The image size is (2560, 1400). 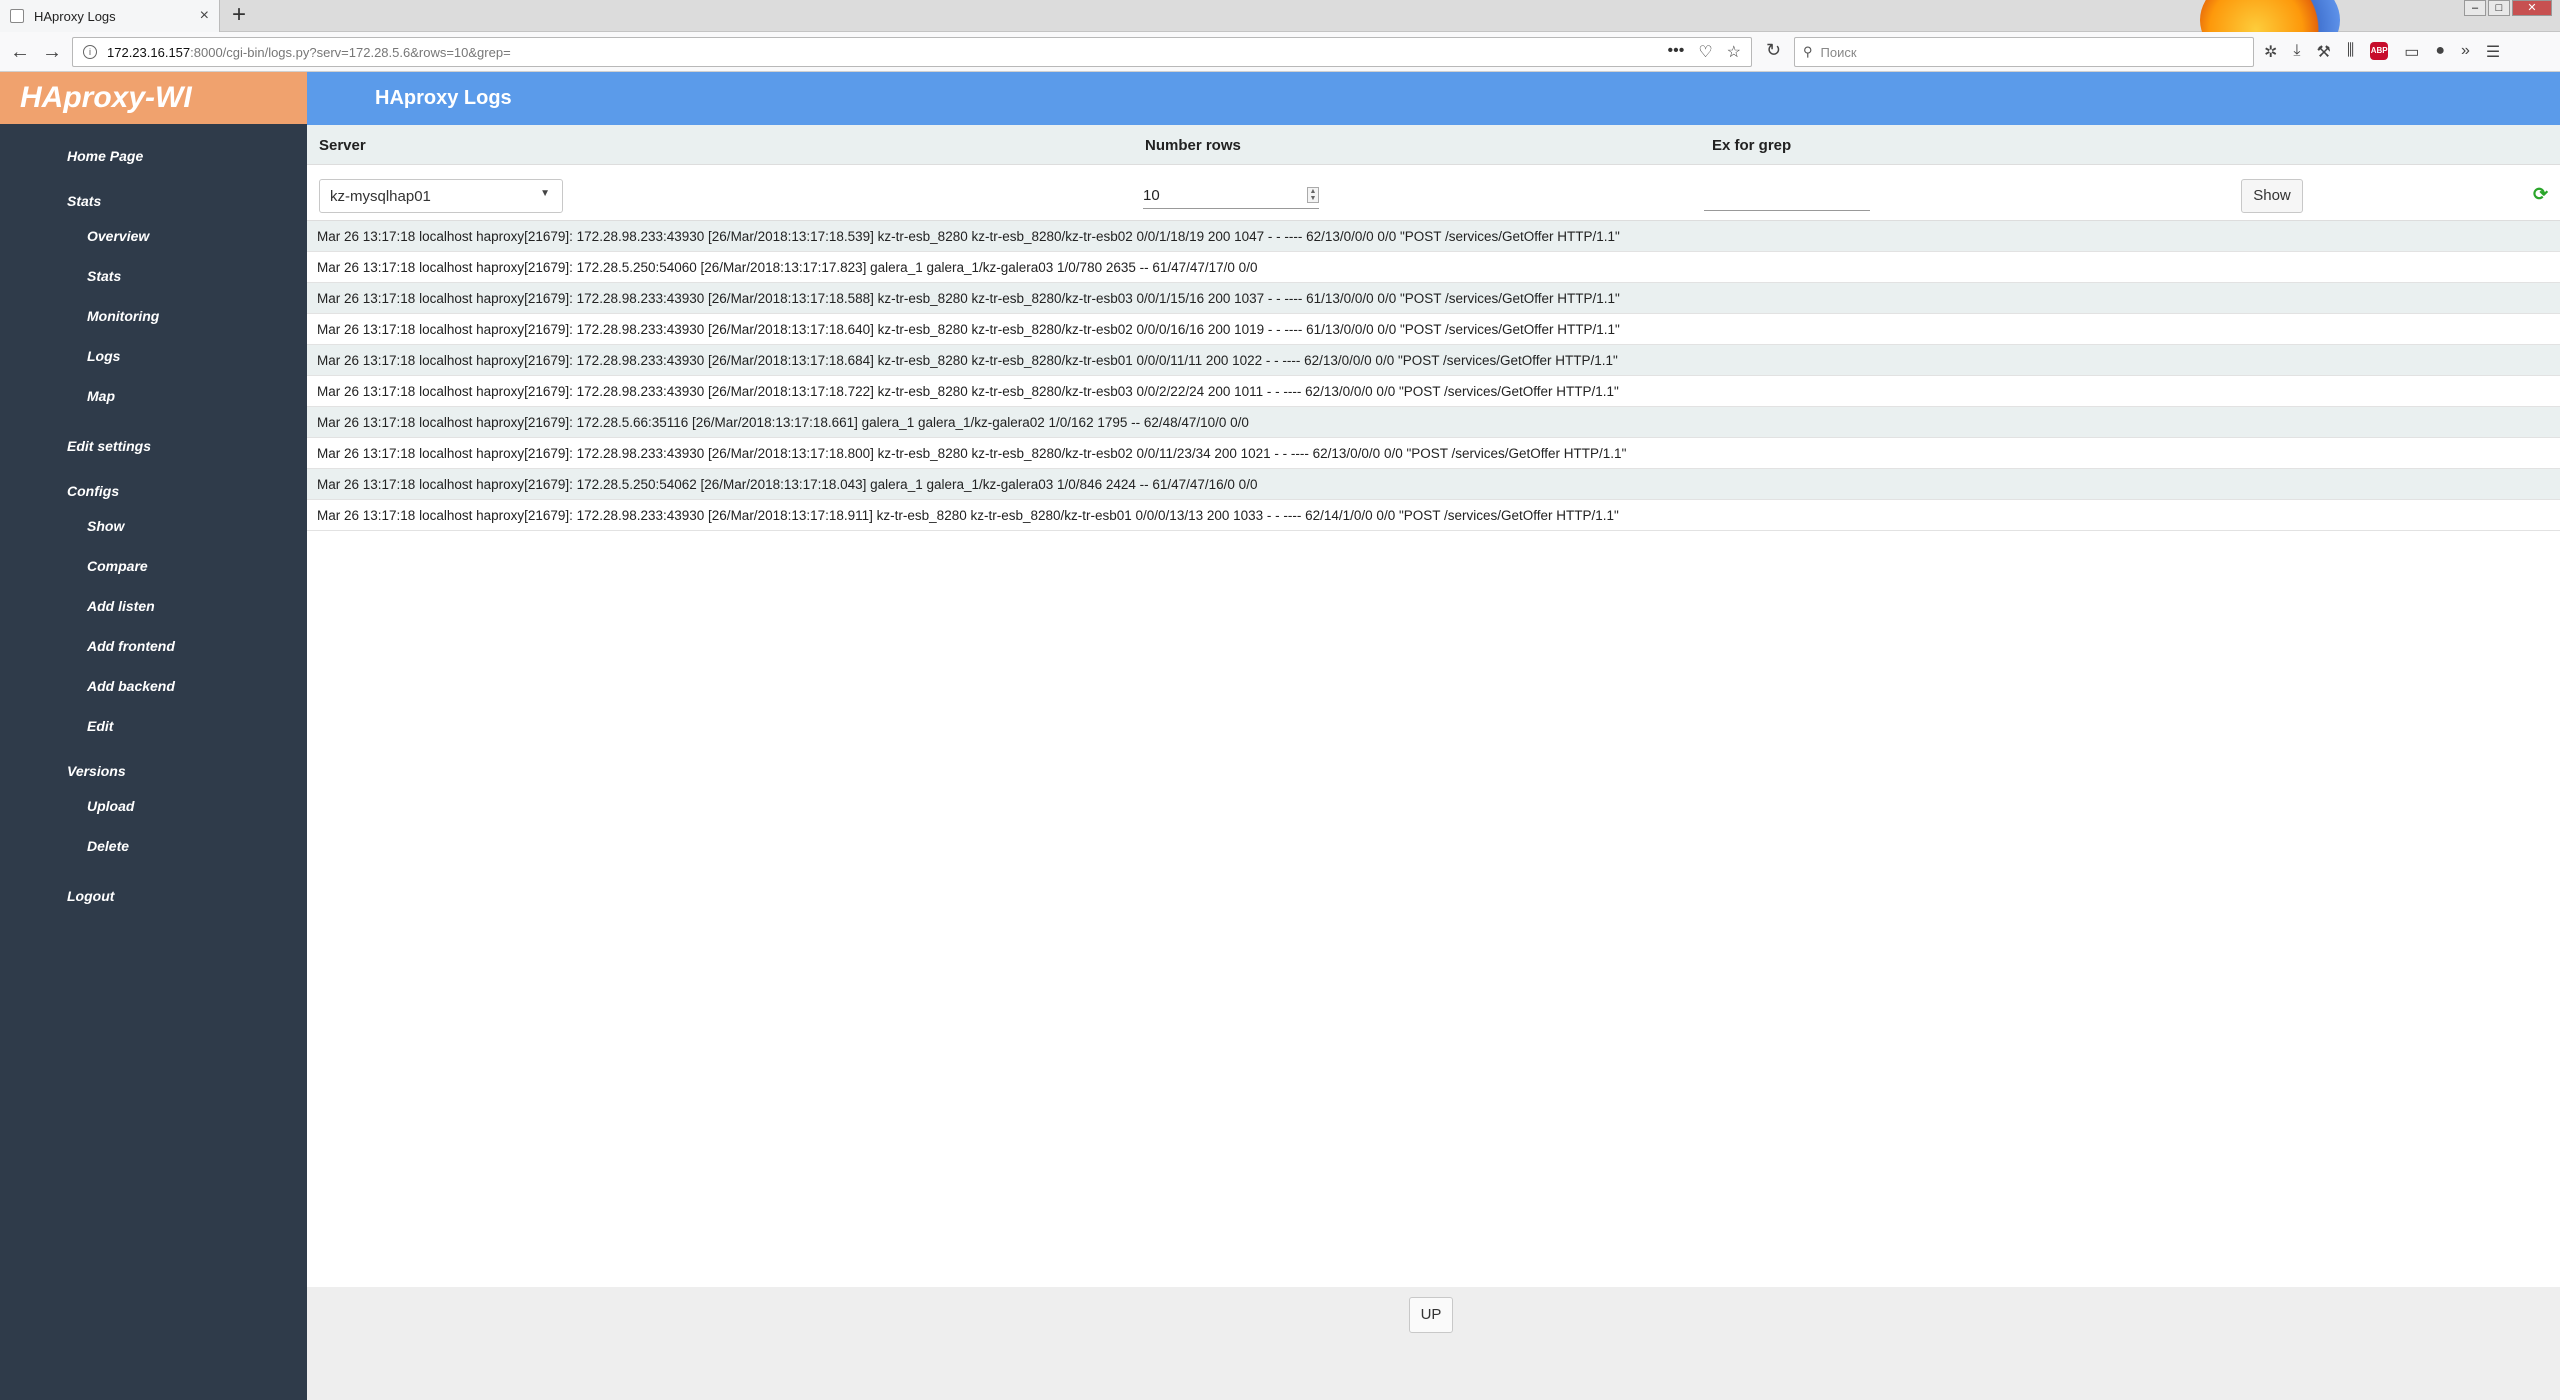 What do you see at coordinates (2440, 52) in the screenshot?
I see `extension-icon: ●` at bounding box center [2440, 52].